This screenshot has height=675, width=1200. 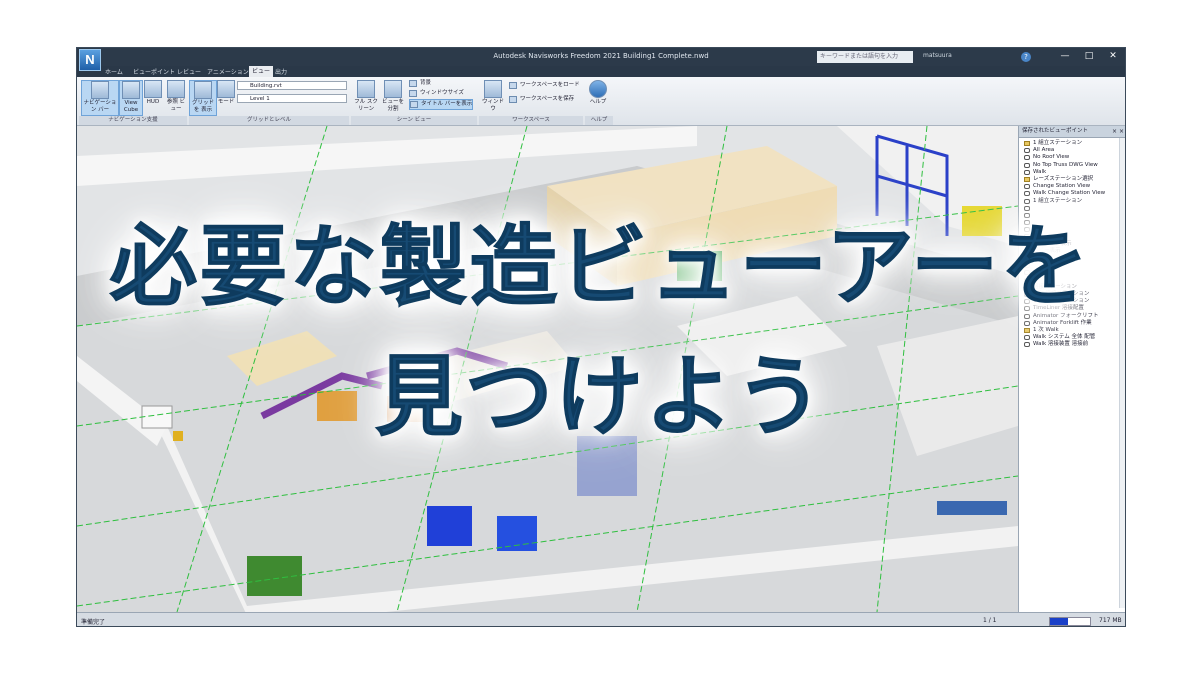 I want to click on tab-animation: アニメーション, so click(x=228, y=71).